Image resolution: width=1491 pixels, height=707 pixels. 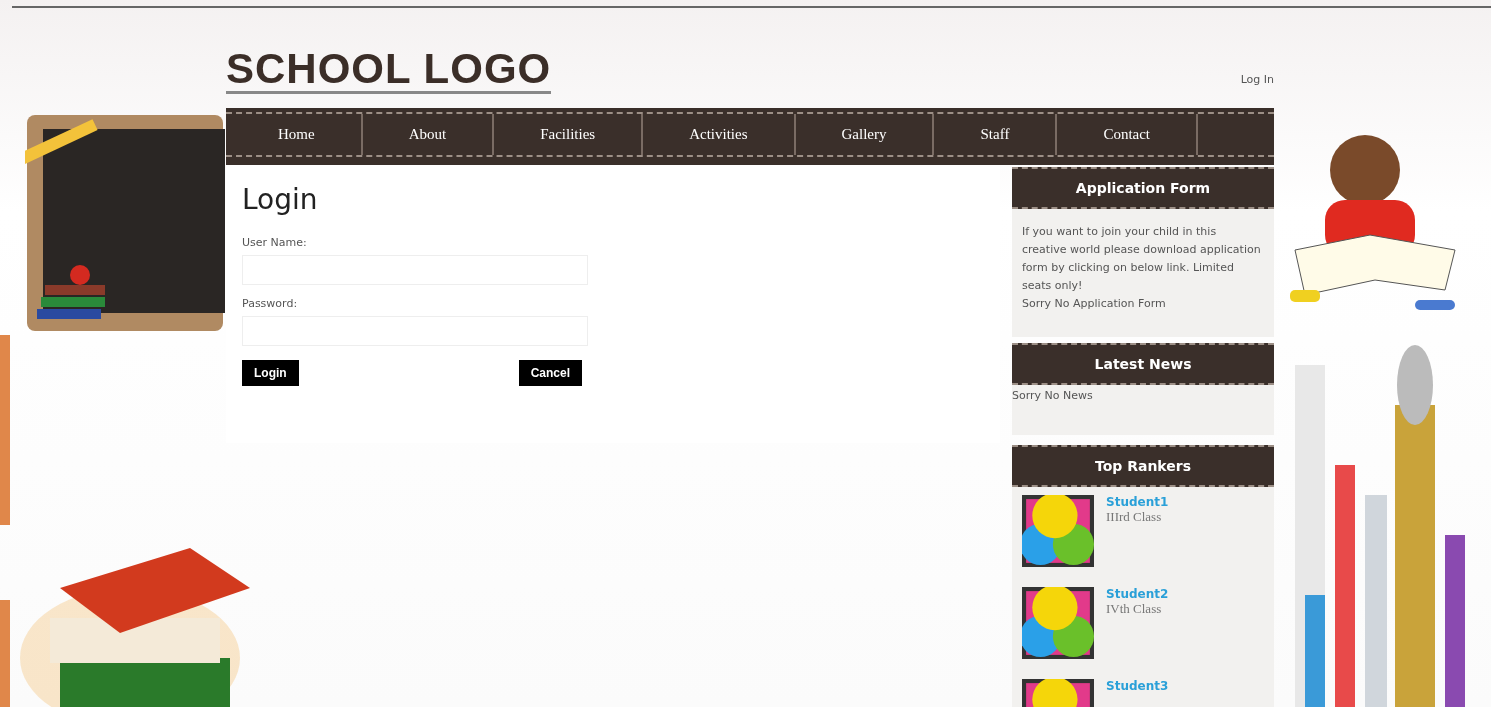 I want to click on news-text: Sorry No News, so click(x=1053, y=396).